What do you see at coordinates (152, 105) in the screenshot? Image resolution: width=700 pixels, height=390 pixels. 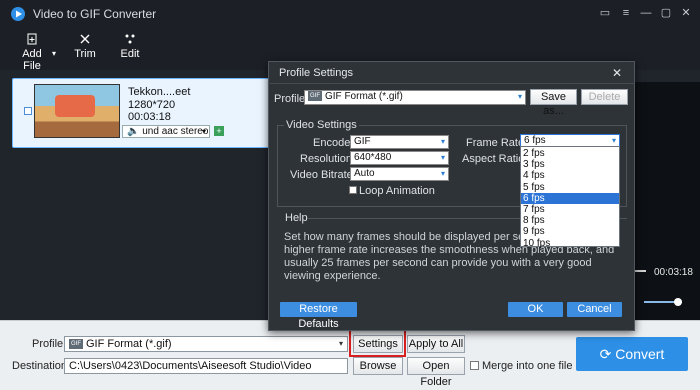 I see `file-resolution: 1280*720` at bounding box center [152, 105].